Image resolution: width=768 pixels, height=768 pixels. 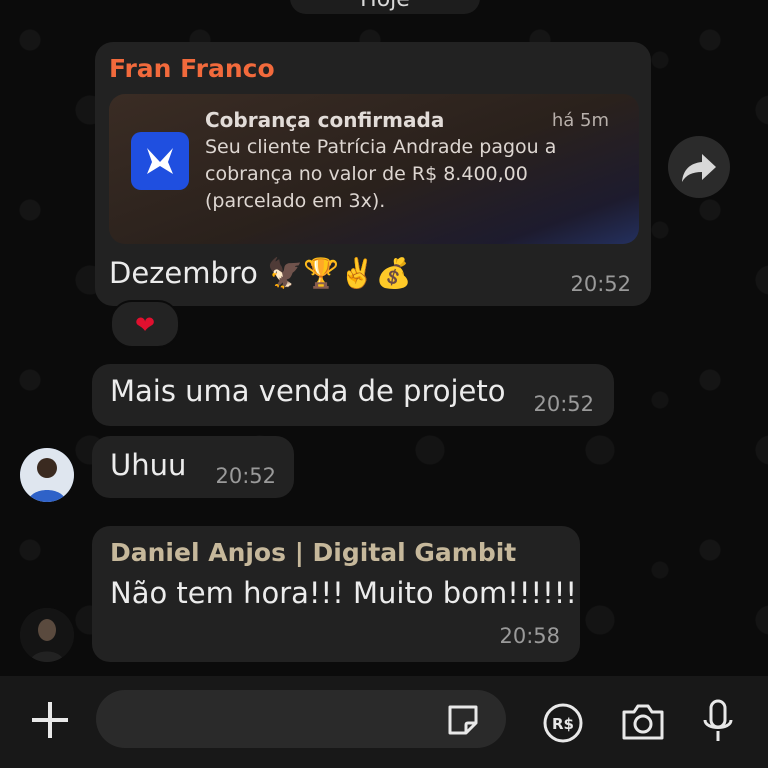 What do you see at coordinates (385, 7) in the screenshot?
I see `date-separator: Hoje` at bounding box center [385, 7].